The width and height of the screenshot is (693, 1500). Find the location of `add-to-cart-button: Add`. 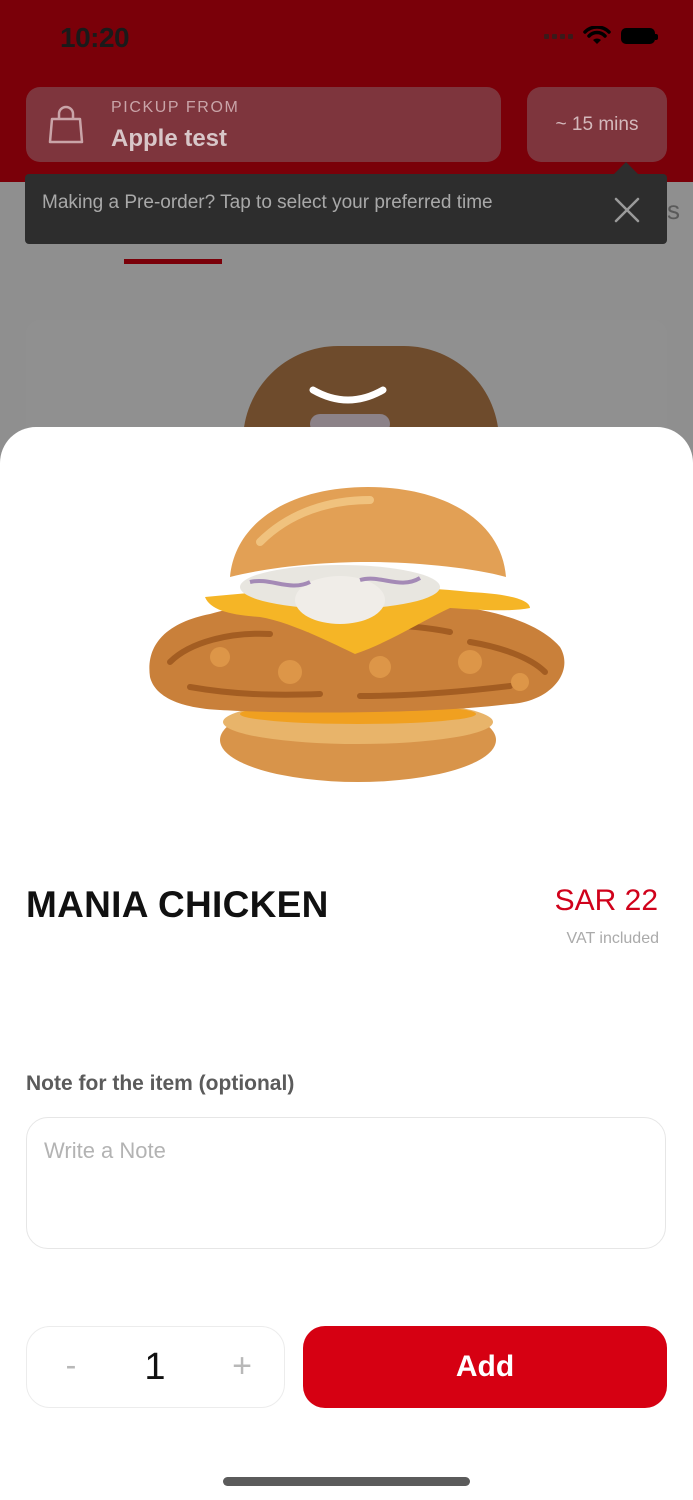

add-to-cart-button: Add is located at coordinates (485, 1367).